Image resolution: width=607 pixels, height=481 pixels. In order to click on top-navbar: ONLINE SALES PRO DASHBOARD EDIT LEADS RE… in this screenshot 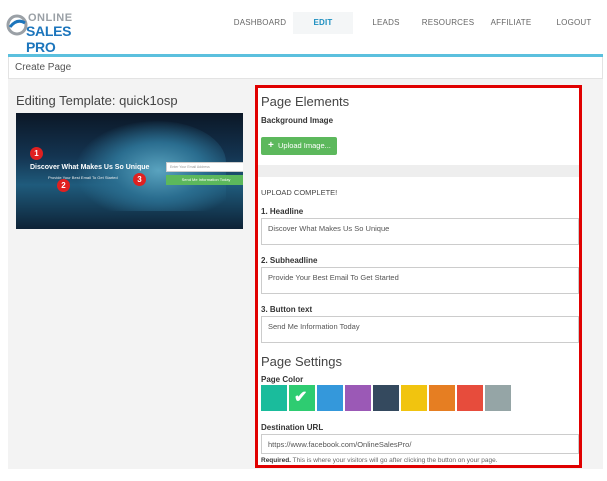, I will do `click(303, 27)`.